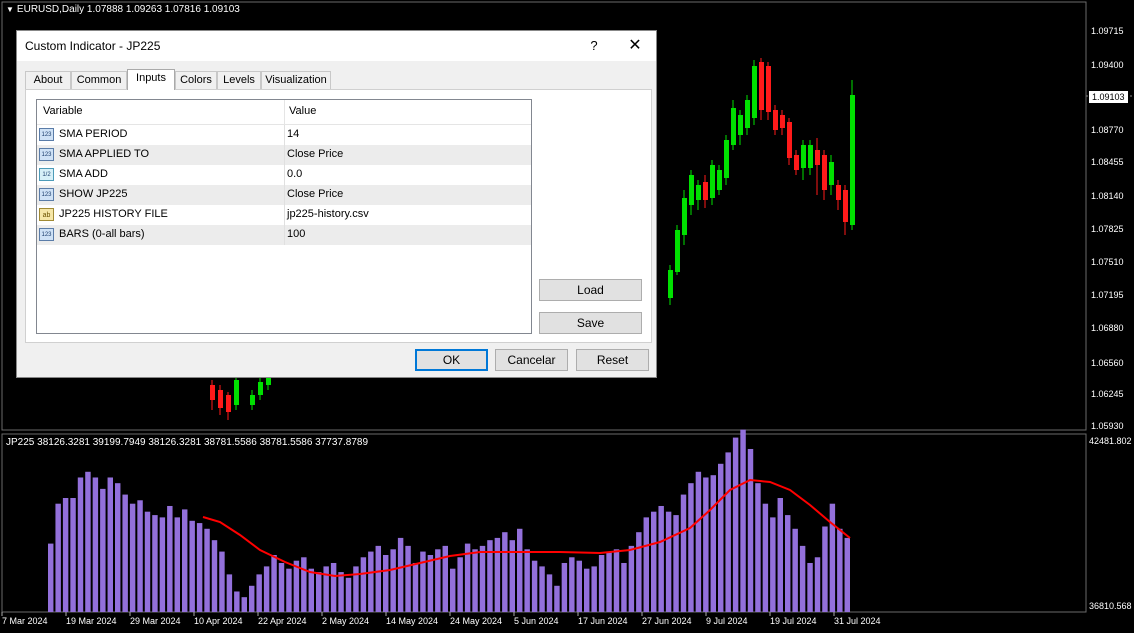 This screenshot has width=1134, height=633. I want to click on input-row-history-file: ab JP225 HISTORY FILE jp225-history.csv, so click(284, 215).